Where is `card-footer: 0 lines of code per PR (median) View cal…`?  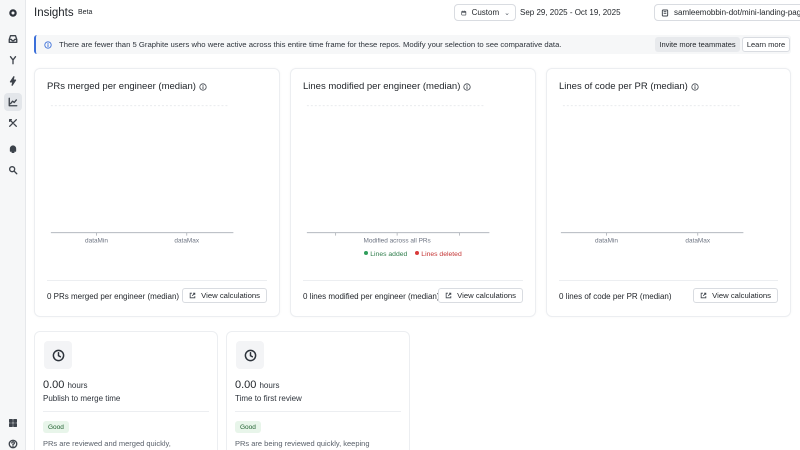 card-footer: 0 lines of code per PR (median) View cal… is located at coordinates (668, 291).